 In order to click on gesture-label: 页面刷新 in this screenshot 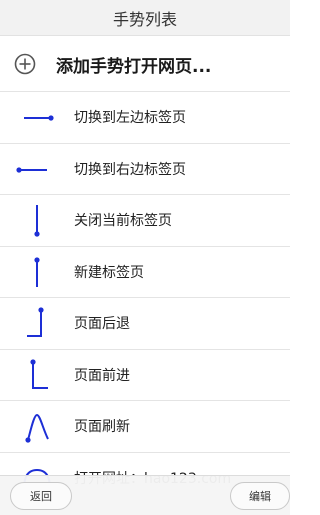, I will do `click(102, 427)`.